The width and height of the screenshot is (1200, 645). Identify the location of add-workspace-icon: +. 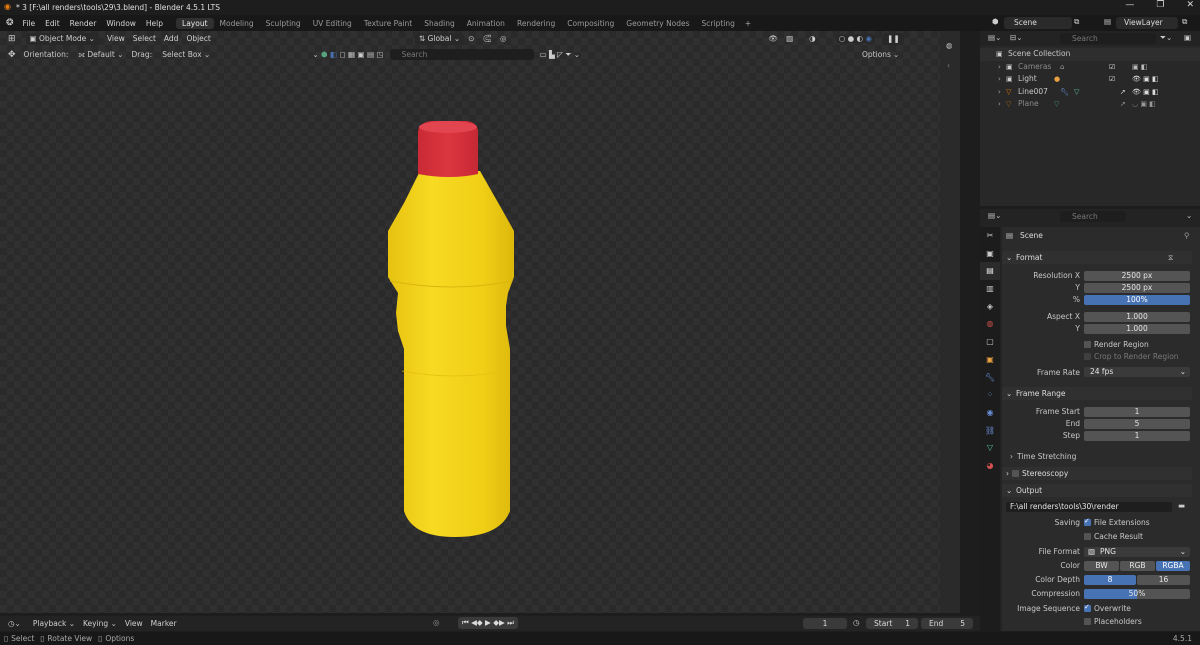
(748, 23).